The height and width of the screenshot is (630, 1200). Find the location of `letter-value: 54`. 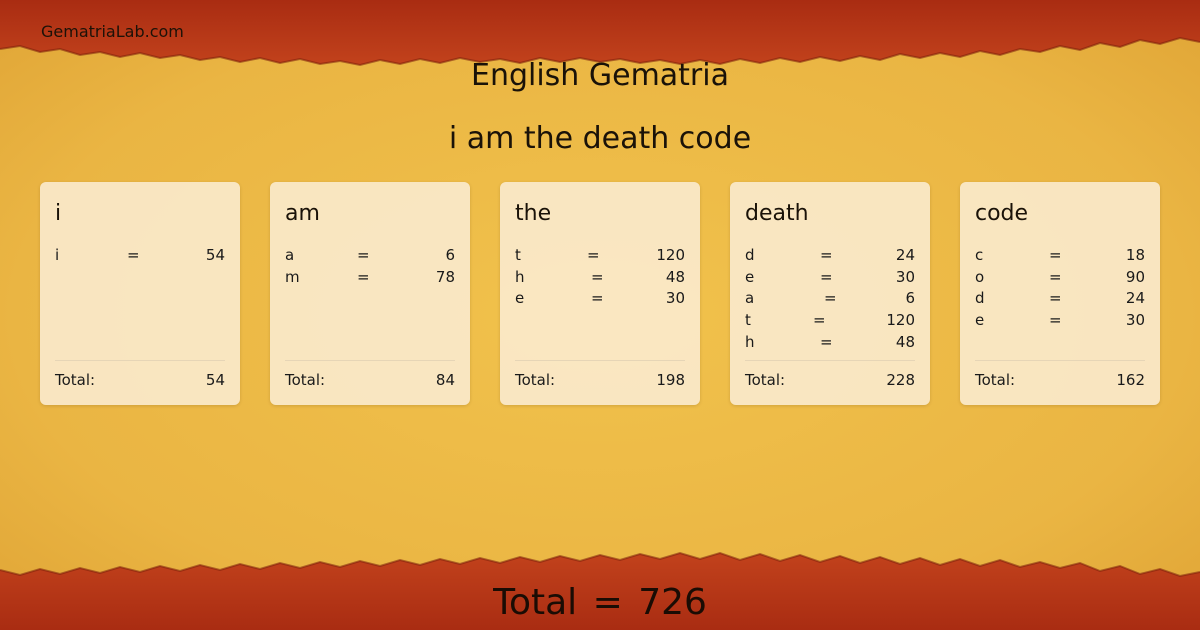

letter-value: 54 is located at coordinates (215, 255).